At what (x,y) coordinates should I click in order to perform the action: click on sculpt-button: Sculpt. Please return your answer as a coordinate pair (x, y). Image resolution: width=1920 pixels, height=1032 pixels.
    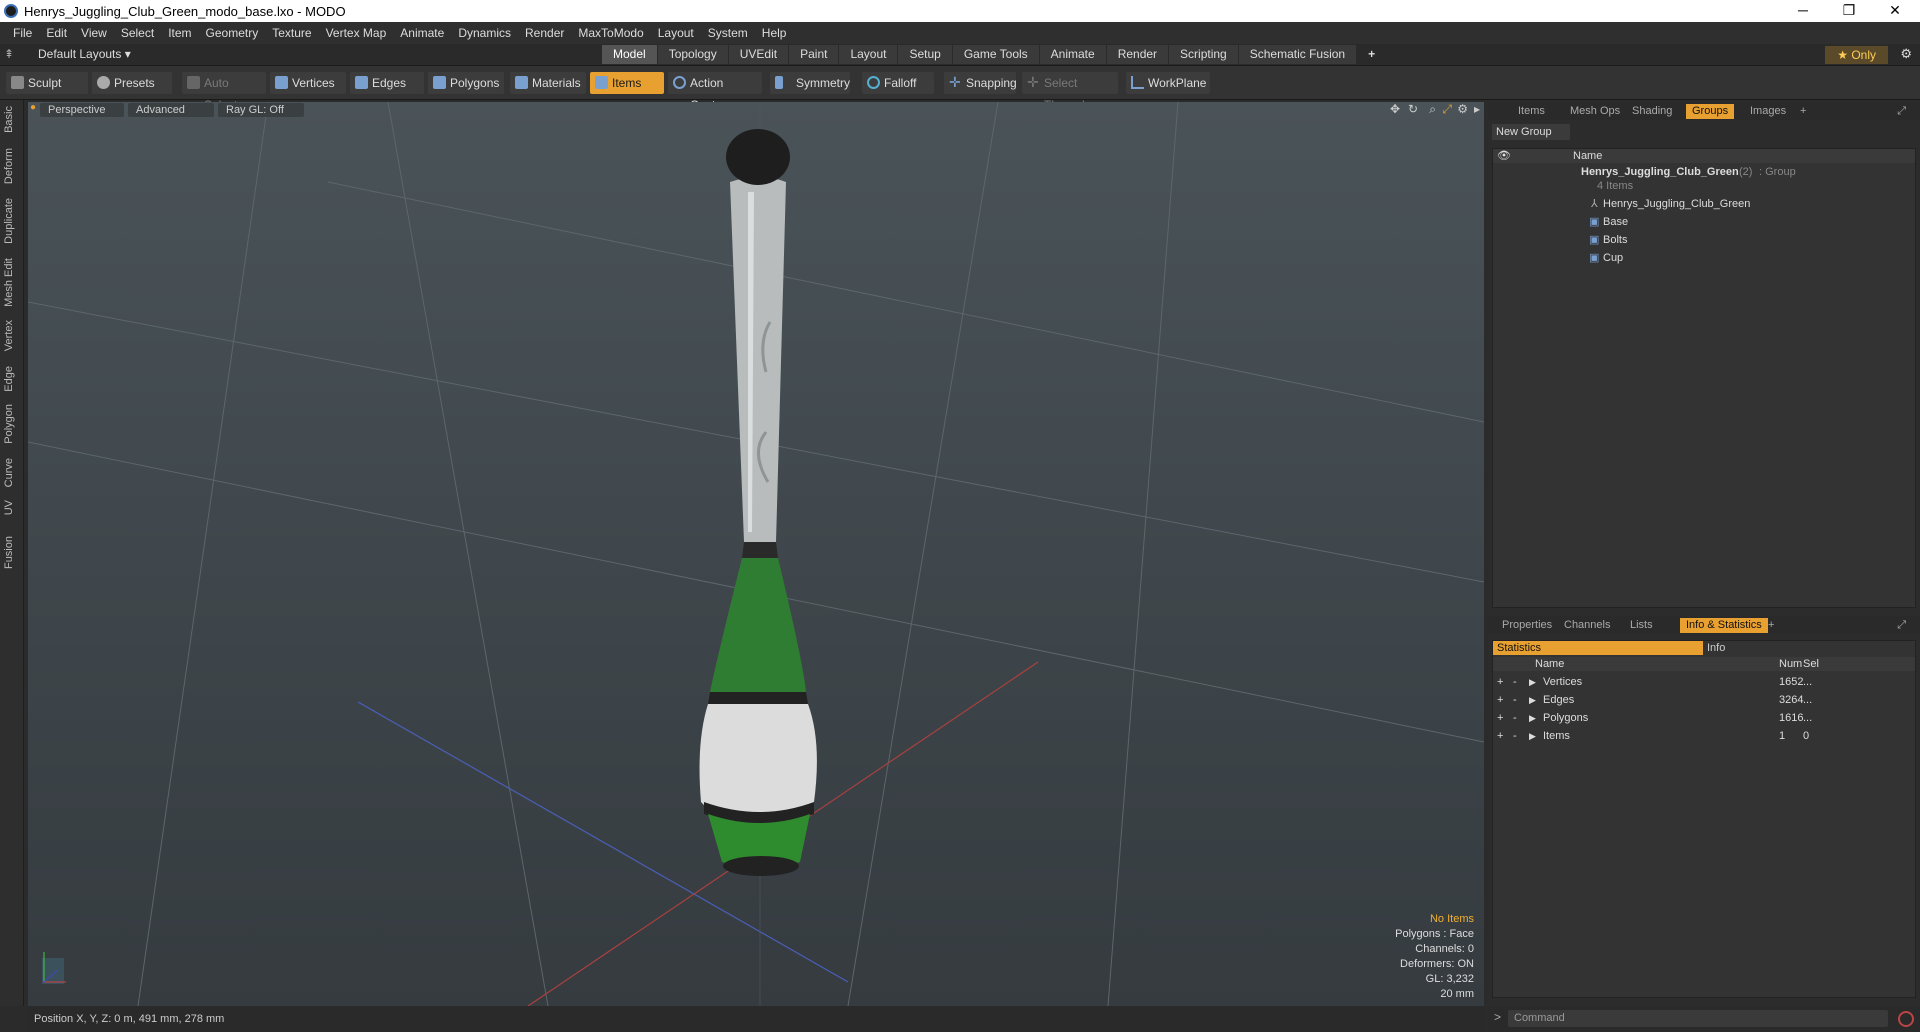
    Looking at the image, I should click on (47, 83).